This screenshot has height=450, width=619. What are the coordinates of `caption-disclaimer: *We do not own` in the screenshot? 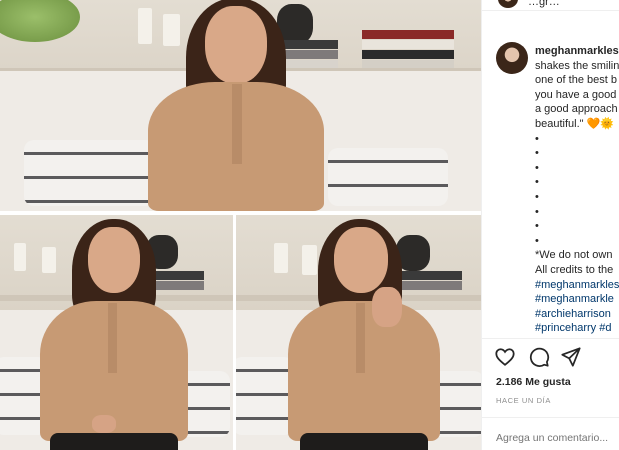 It's located at (574, 255).